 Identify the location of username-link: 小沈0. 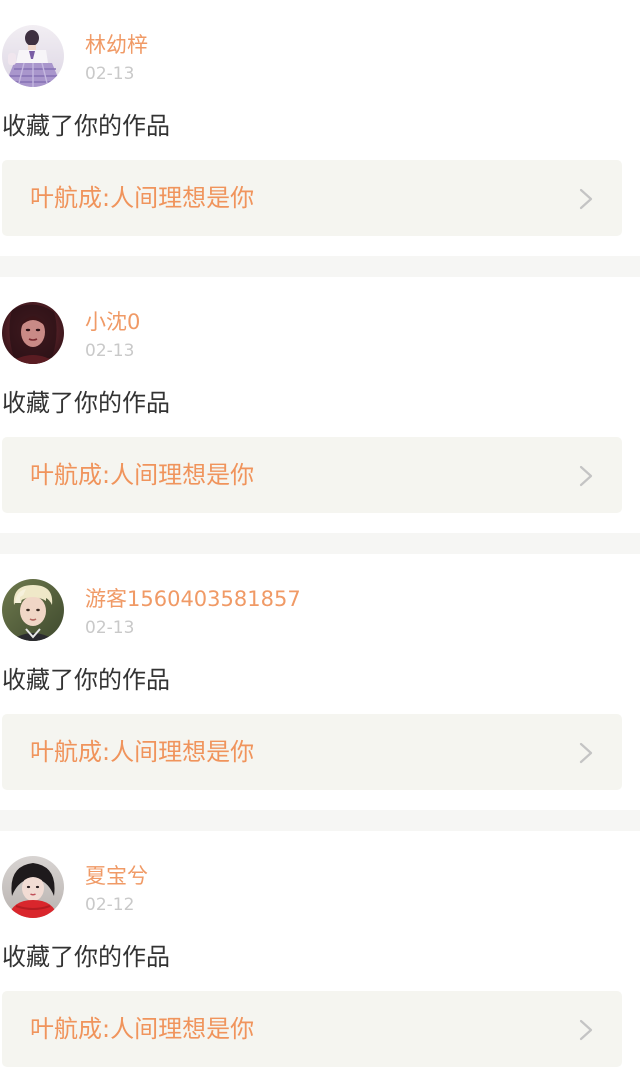
(112, 322).